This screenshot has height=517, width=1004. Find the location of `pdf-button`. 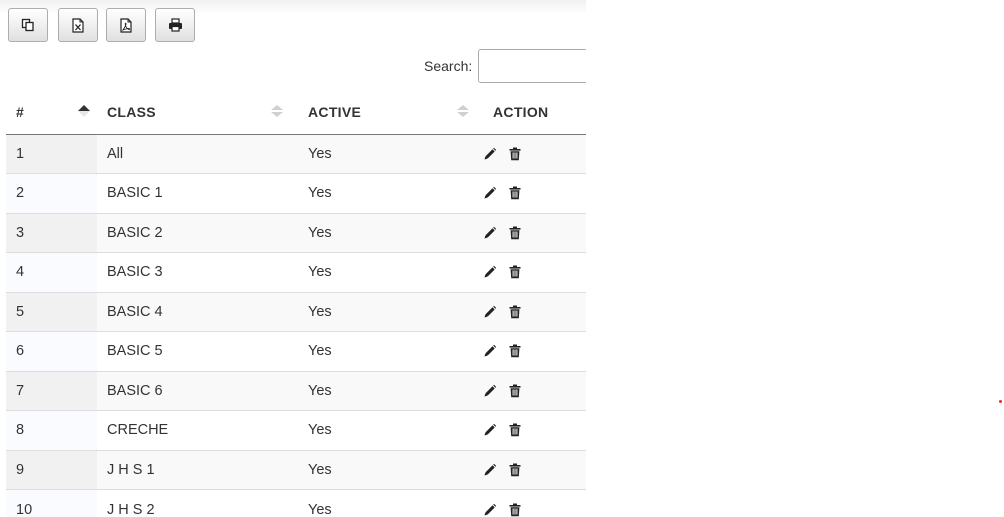

pdf-button is located at coordinates (126, 25).